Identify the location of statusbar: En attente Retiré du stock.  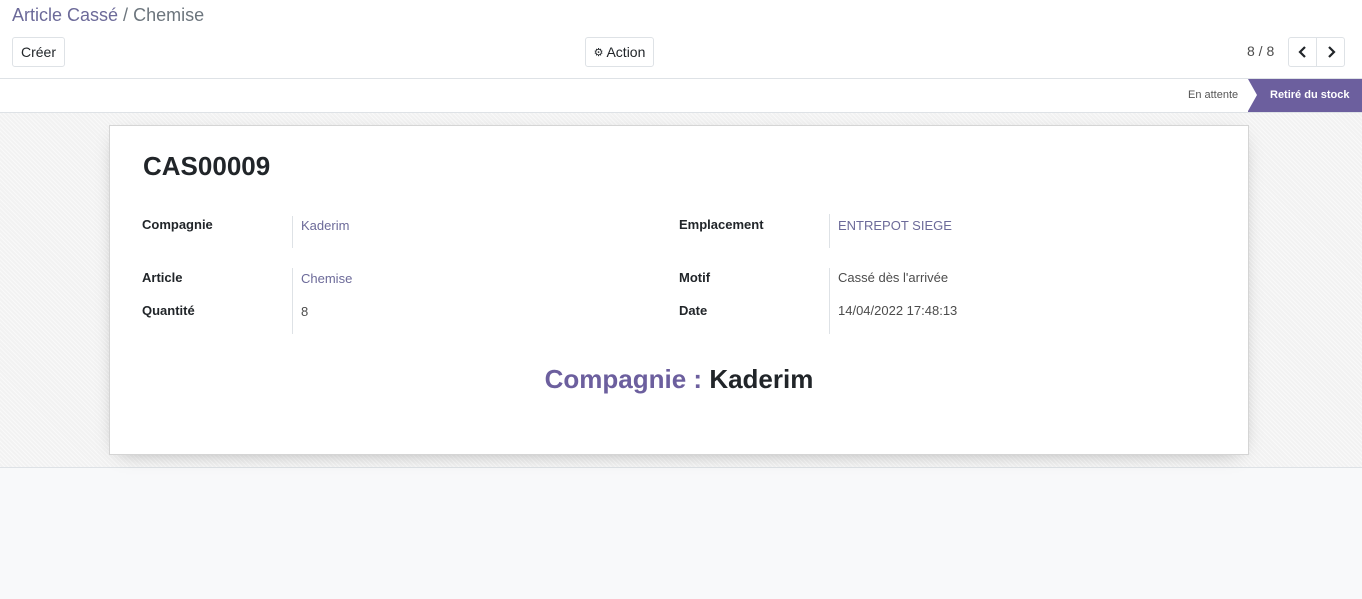
(681, 96).